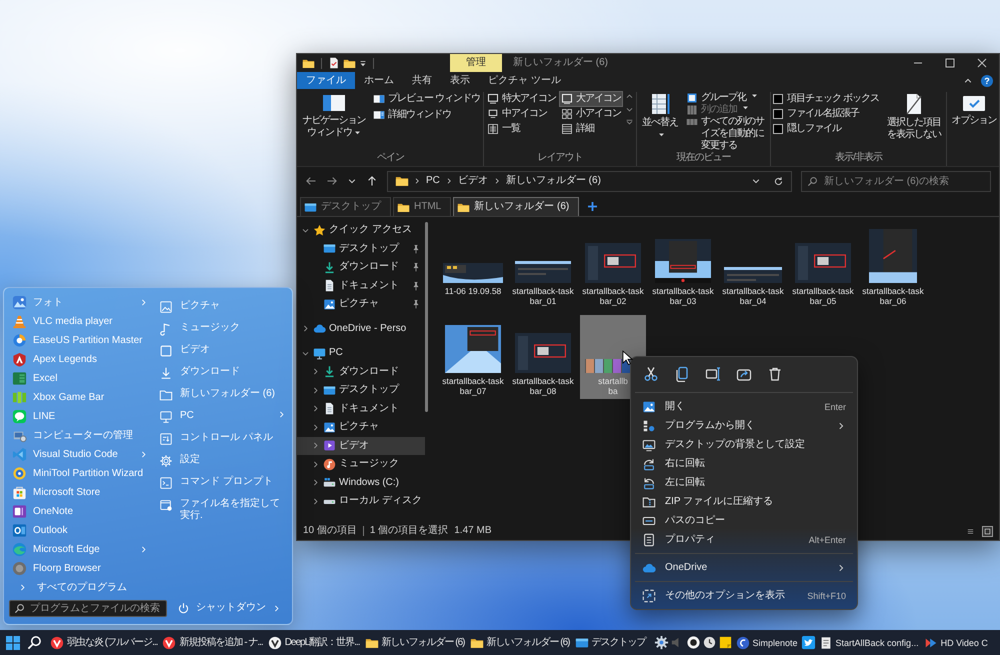 Image resolution: width=1000 pixels, height=655 pixels. What do you see at coordinates (629, 96) in the screenshot?
I see `chevron-up-icon` at bounding box center [629, 96].